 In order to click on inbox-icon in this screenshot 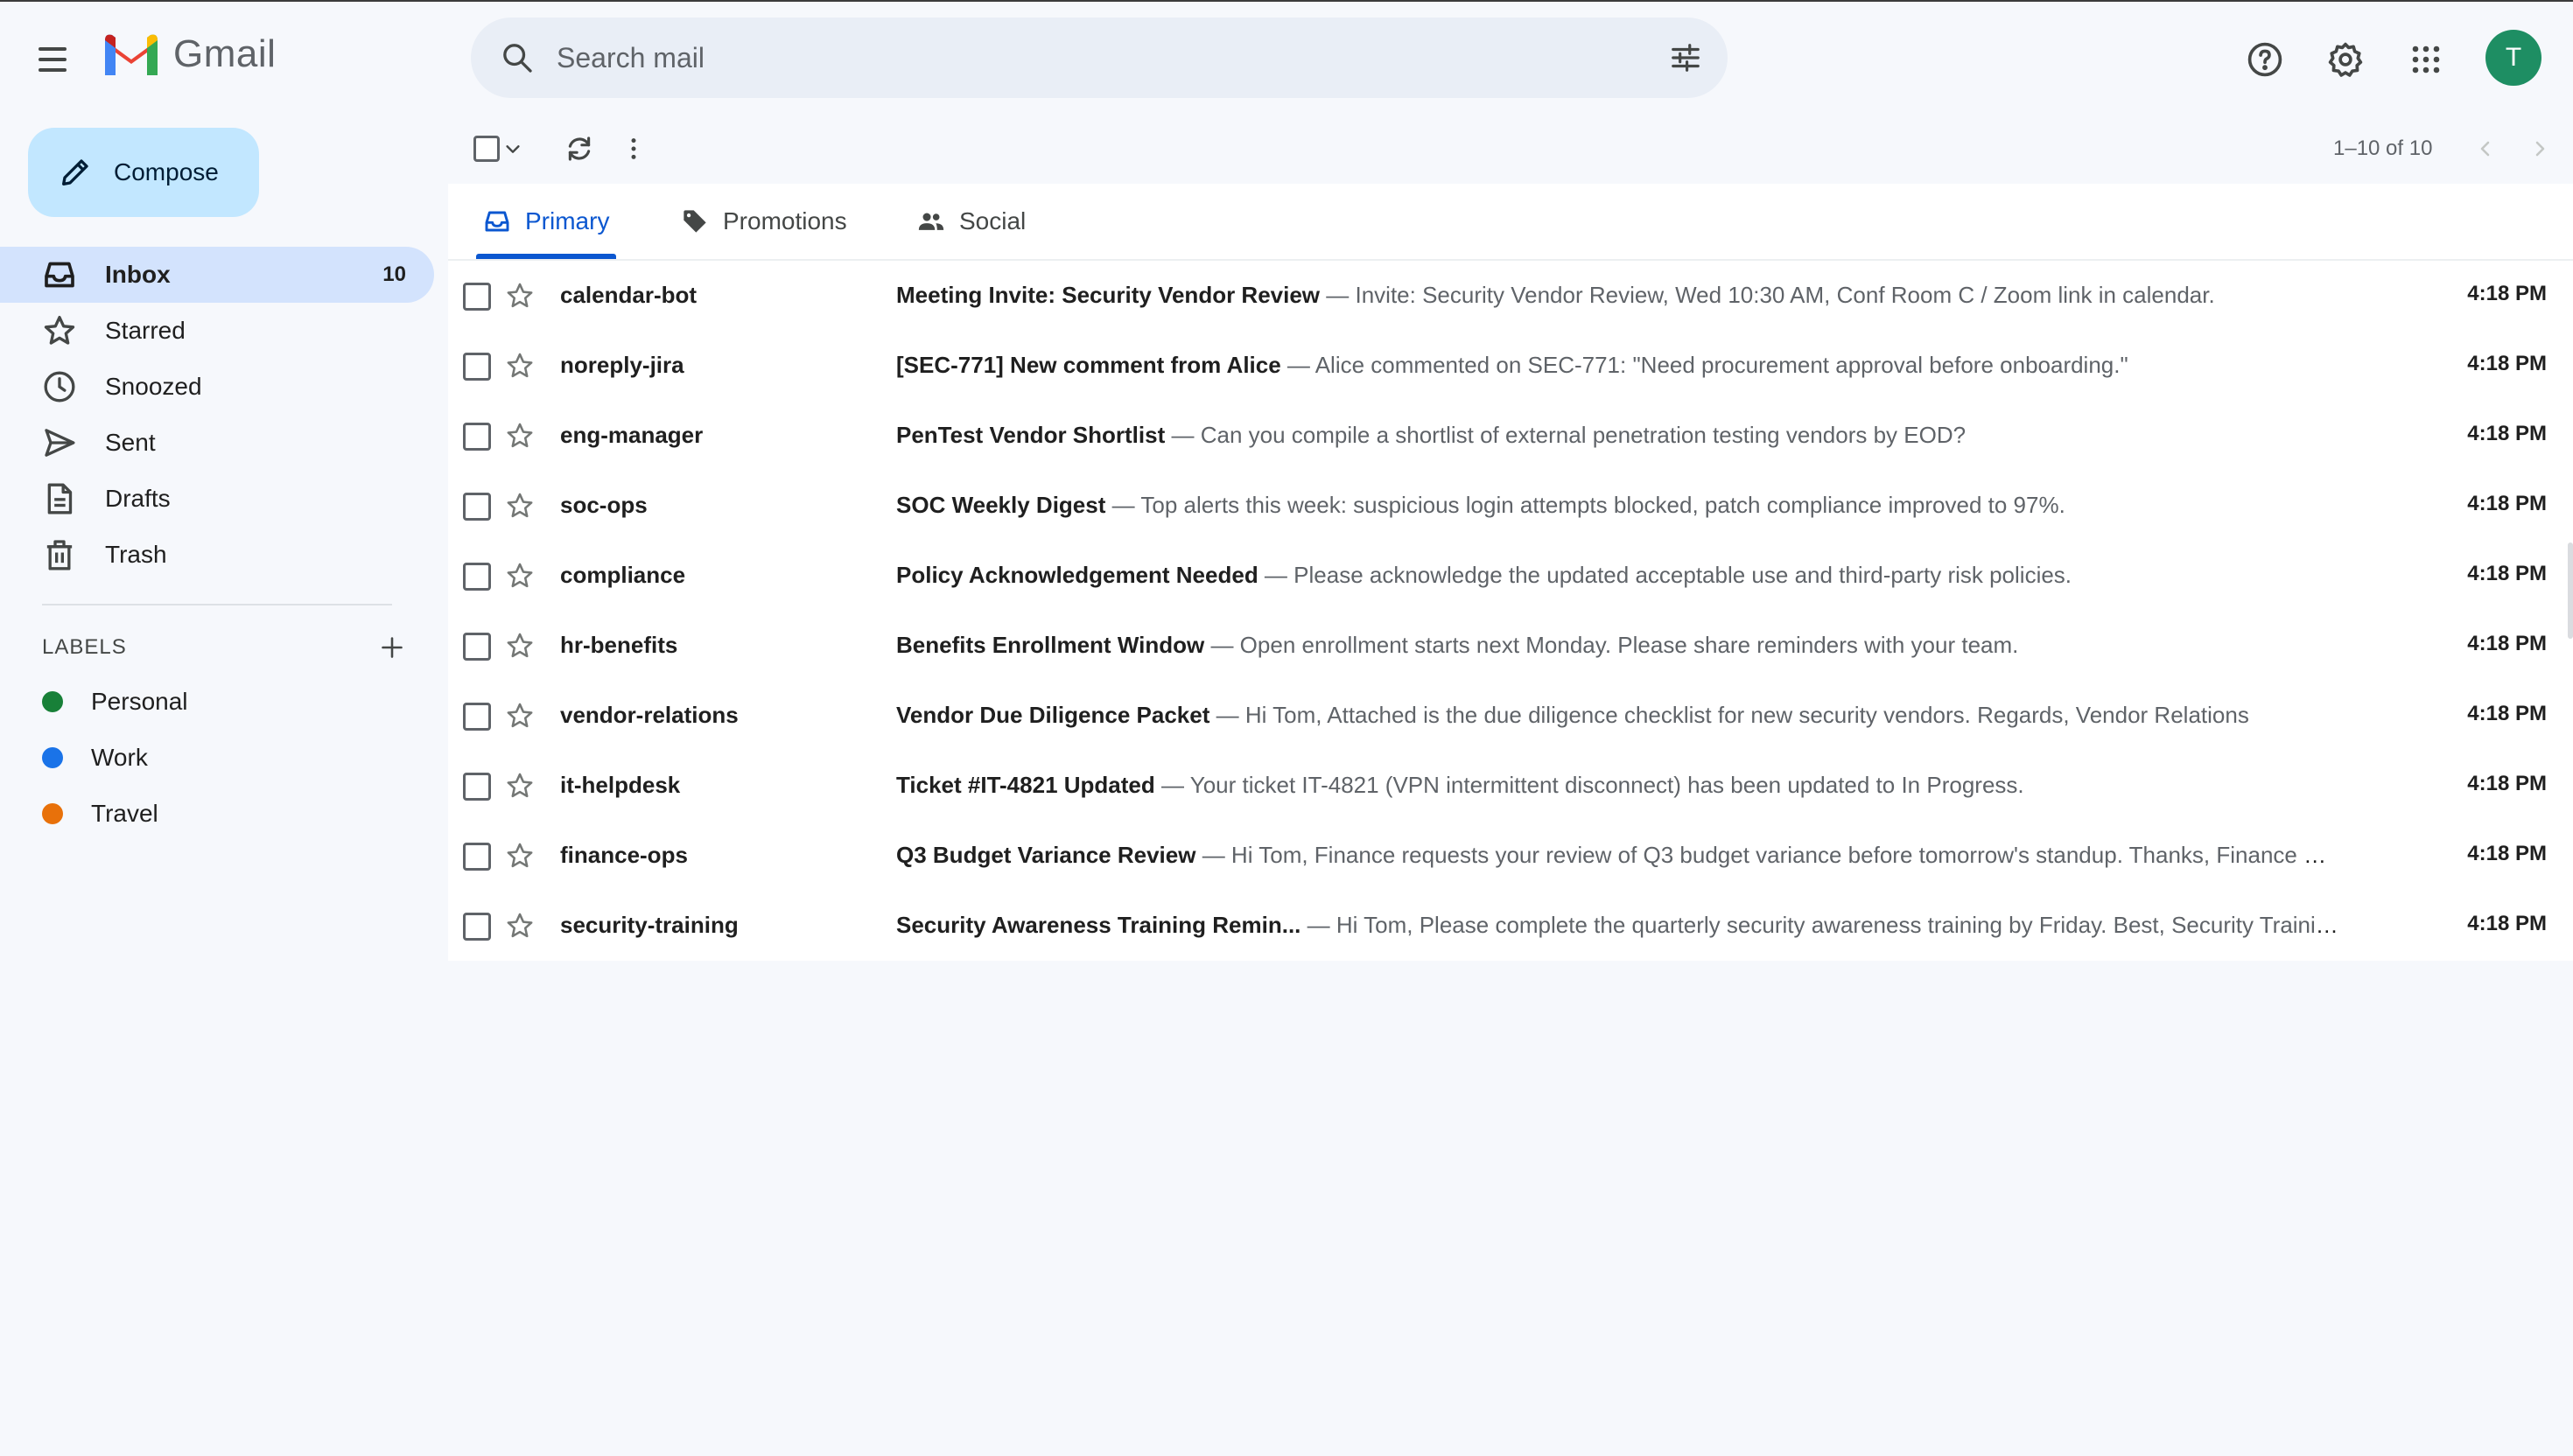, I will do `click(60, 275)`.